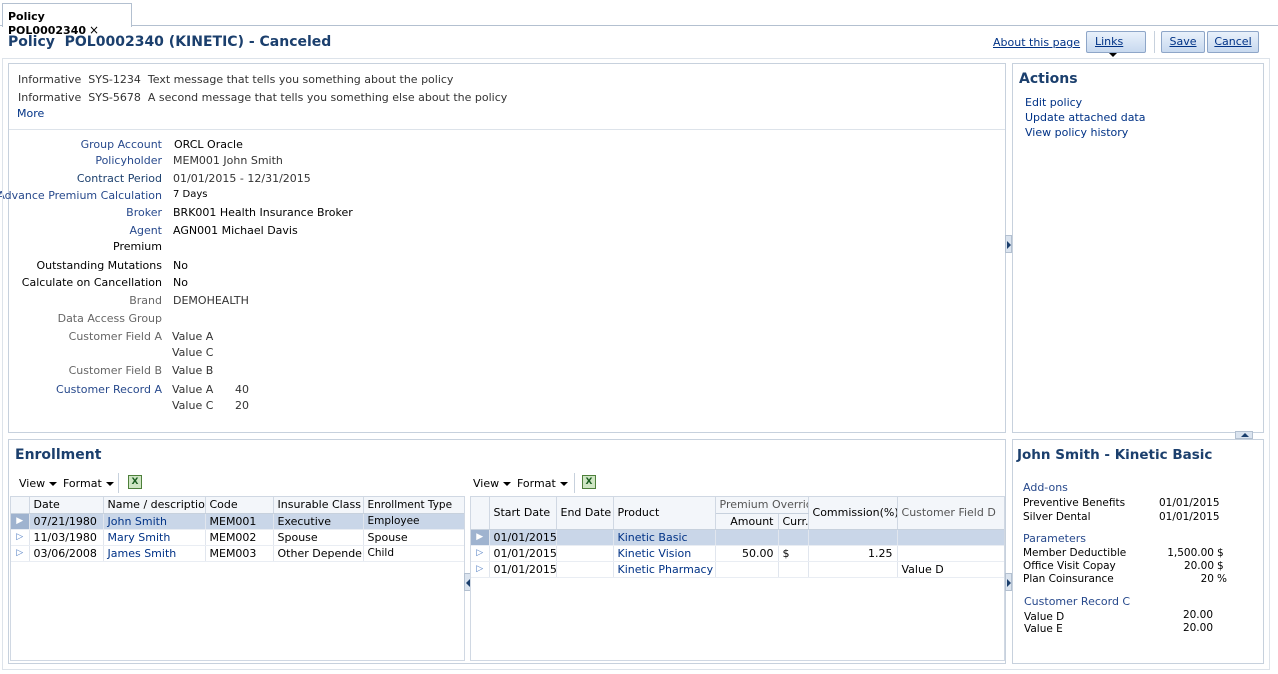 This screenshot has width=1278, height=674. Describe the element at coordinates (480, 513) in the screenshot. I see `row-indicator-header` at that location.